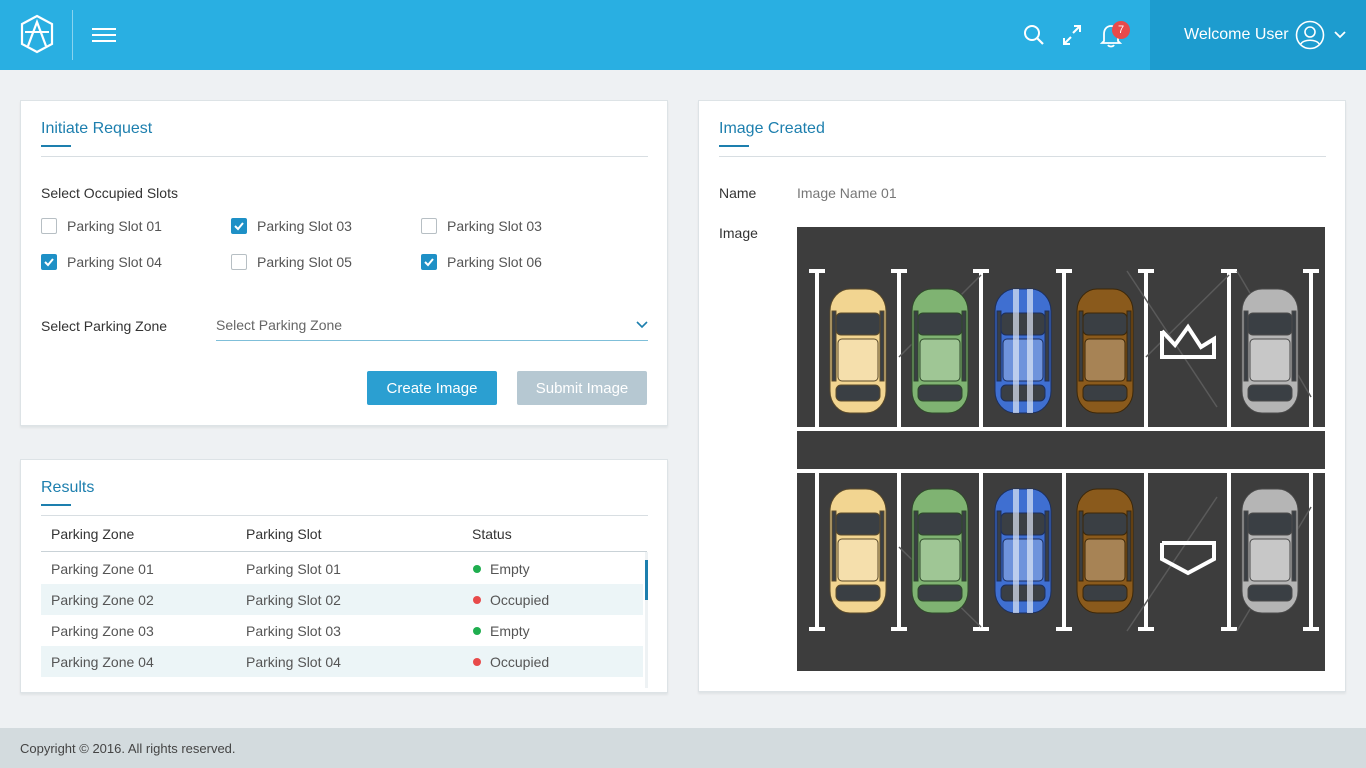  Describe the element at coordinates (68, 487) in the screenshot. I see `panel-title: Results` at that location.